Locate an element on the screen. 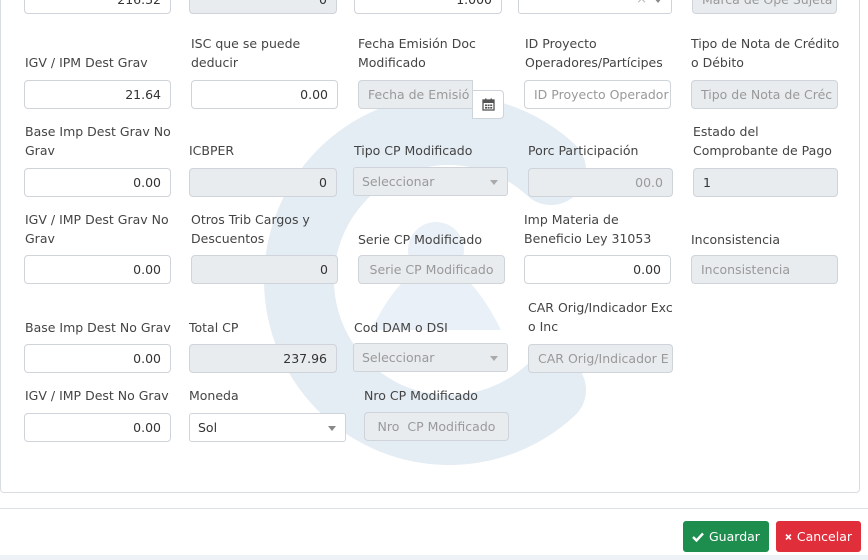  igv-ipm-dest-grav-input: 21.64 is located at coordinates (97, 94).